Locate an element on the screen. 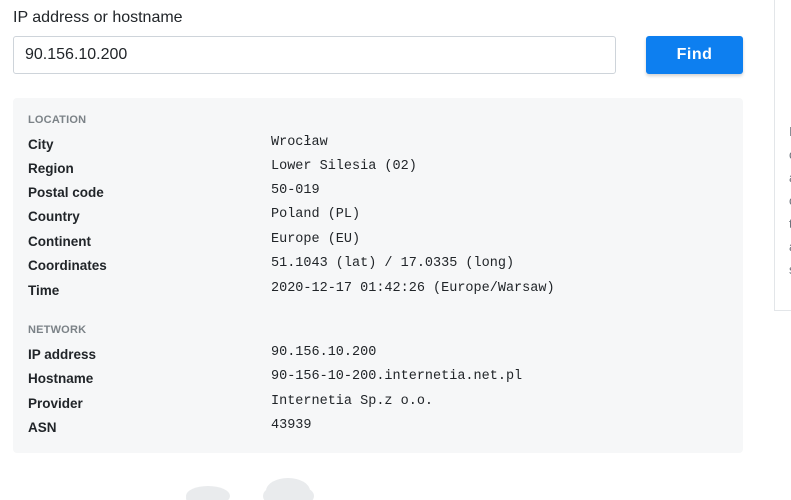  location-row-country: Country Poland (PL) is located at coordinates (378, 217).